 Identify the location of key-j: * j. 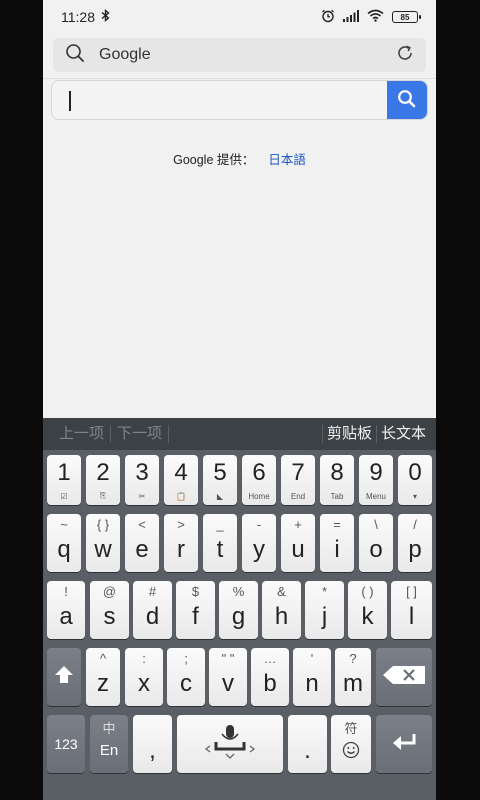
(324, 610).